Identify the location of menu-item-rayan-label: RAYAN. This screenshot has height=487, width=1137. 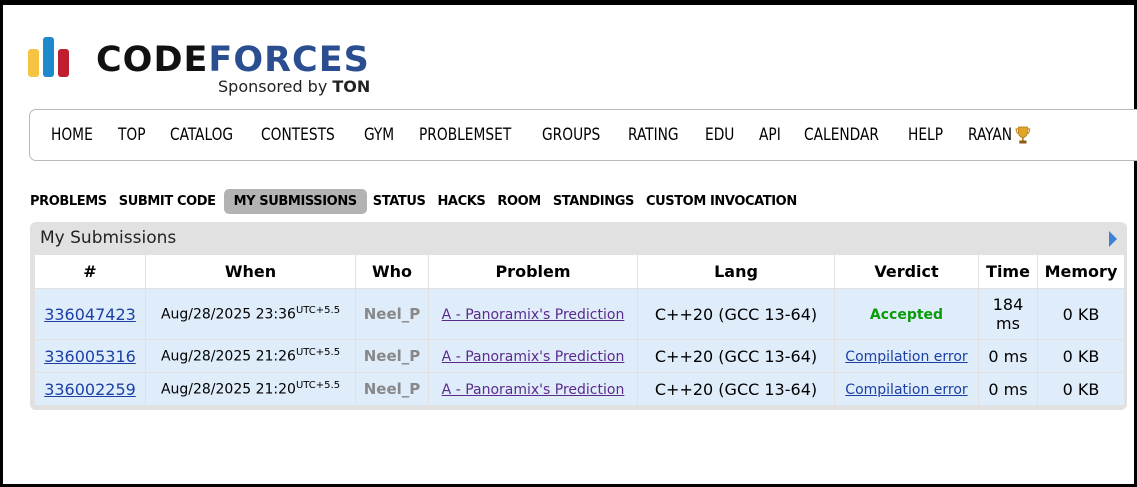
(990, 135).